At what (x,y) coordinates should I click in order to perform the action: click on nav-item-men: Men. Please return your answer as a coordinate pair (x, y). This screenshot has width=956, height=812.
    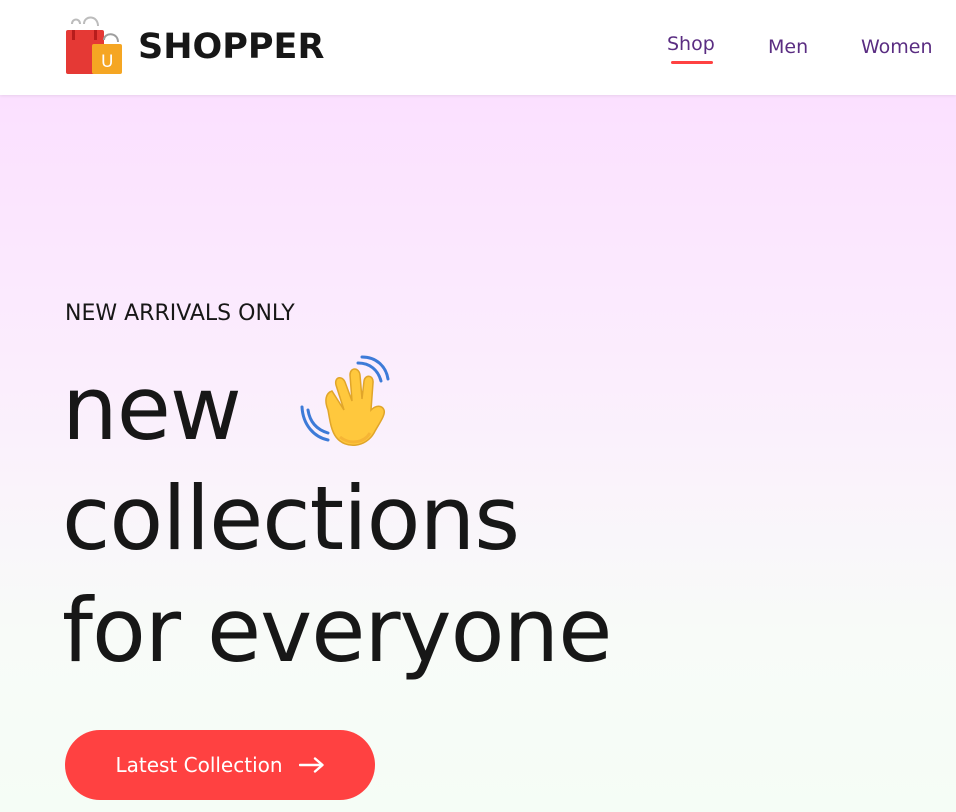
    Looking at the image, I should click on (788, 47).